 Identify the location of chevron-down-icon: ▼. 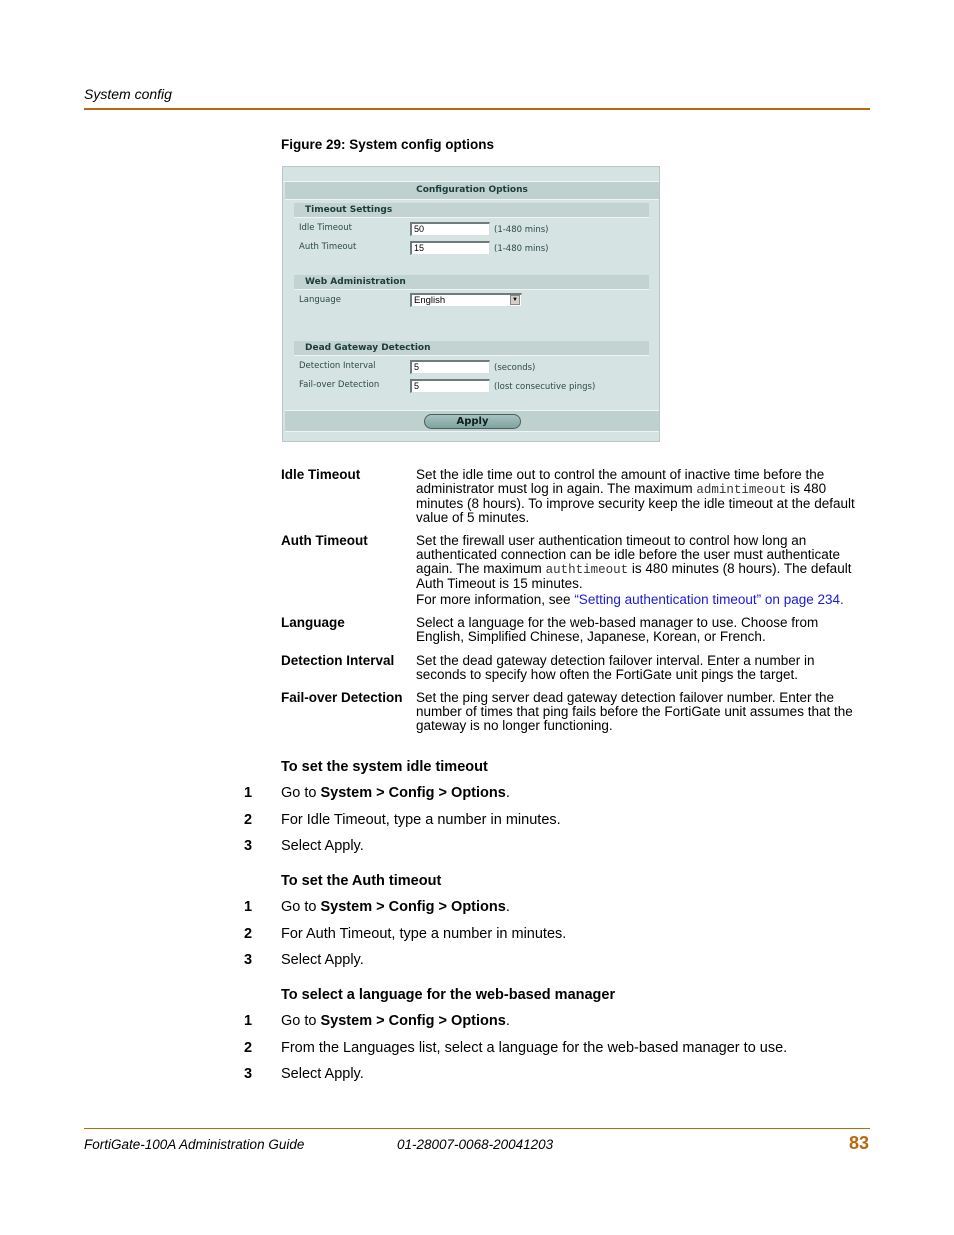
(515, 300).